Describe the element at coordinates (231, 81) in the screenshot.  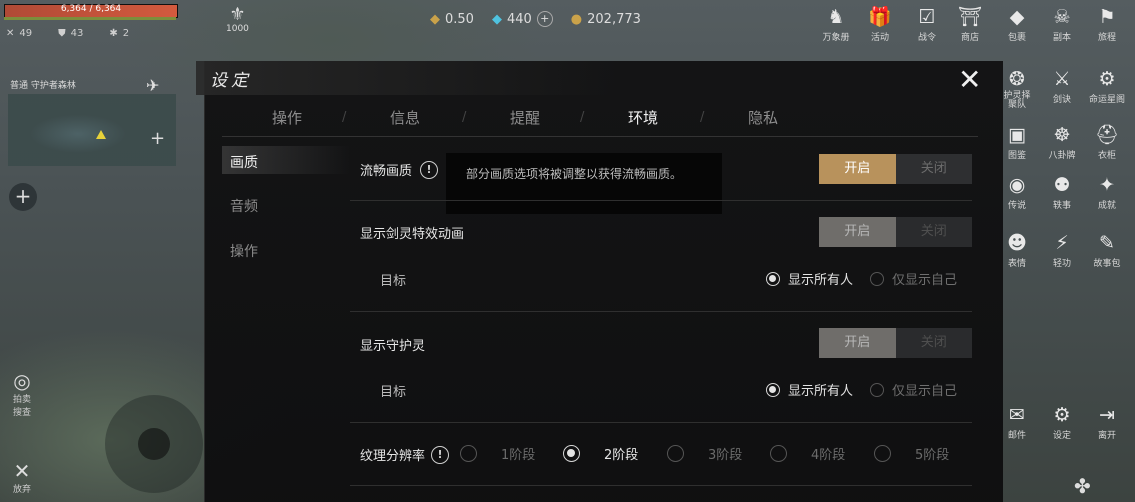
I see `settings-title: 设定` at that location.